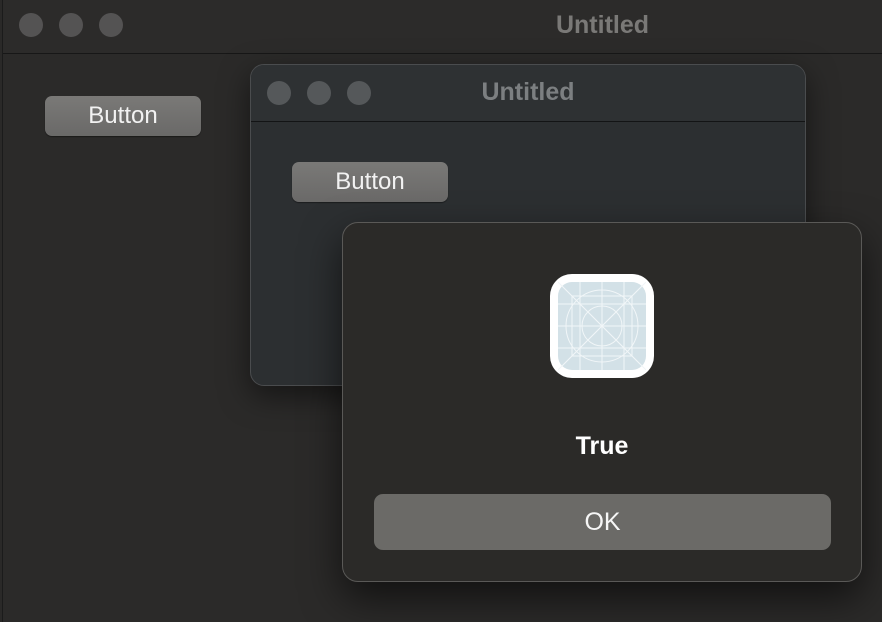  I want to click on app-placeholder-icon, so click(602, 326).